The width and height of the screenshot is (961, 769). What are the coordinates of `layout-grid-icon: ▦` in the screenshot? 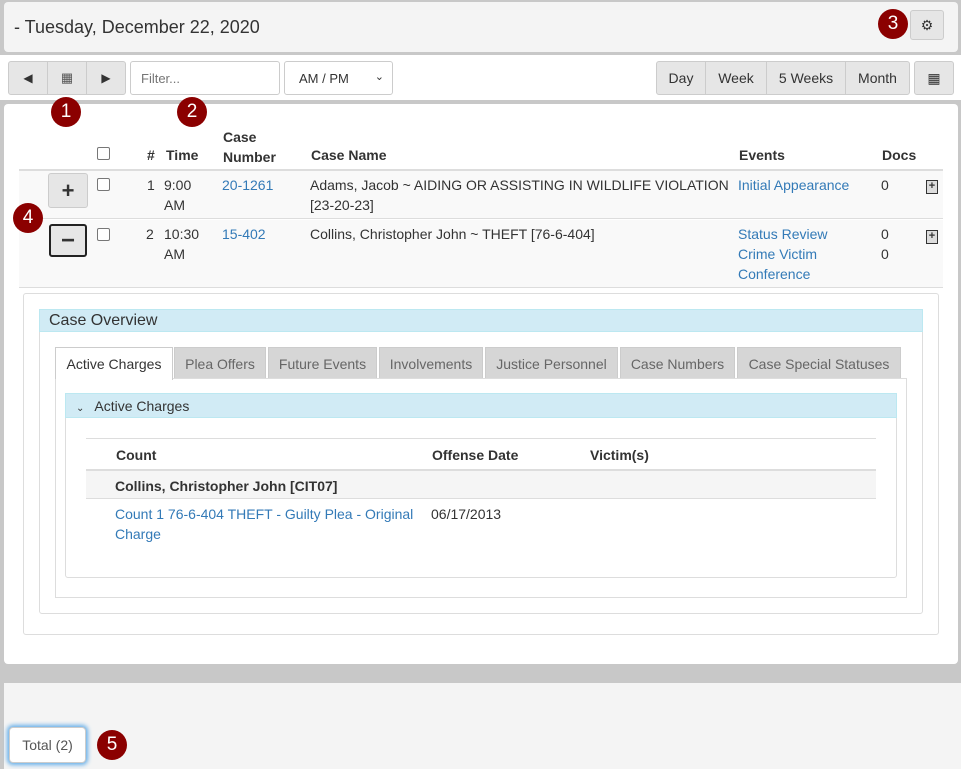 It's located at (934, 77).